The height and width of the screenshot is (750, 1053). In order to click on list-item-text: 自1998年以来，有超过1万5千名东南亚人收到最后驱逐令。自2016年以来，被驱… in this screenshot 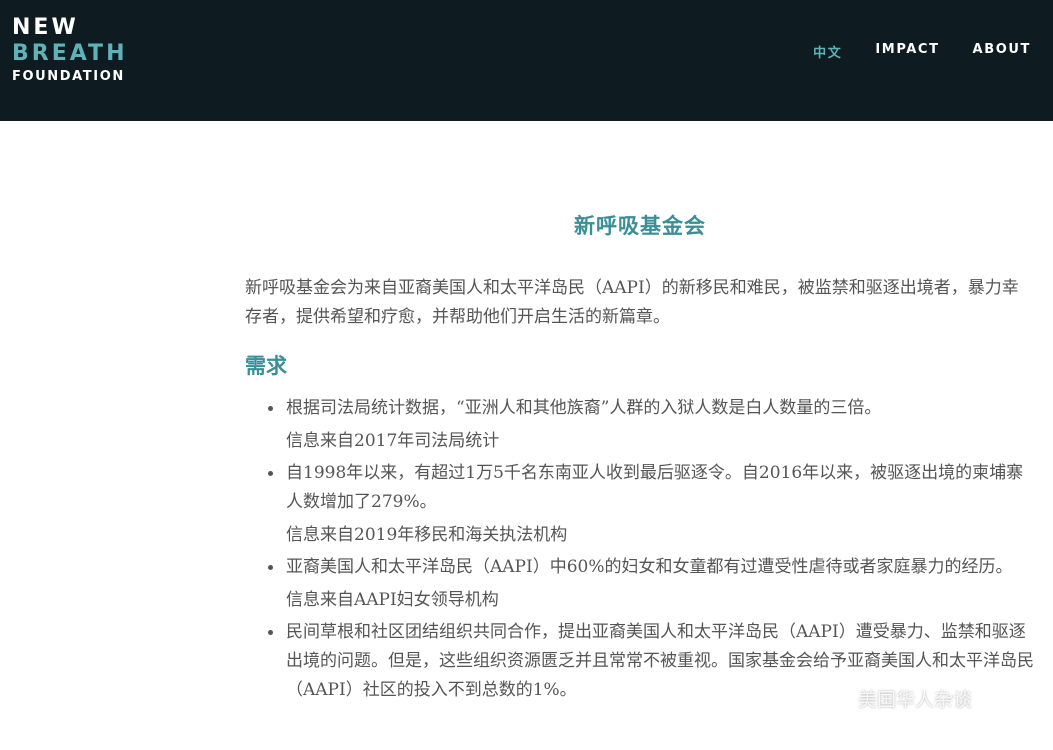, I will do `click(655, 487)`.